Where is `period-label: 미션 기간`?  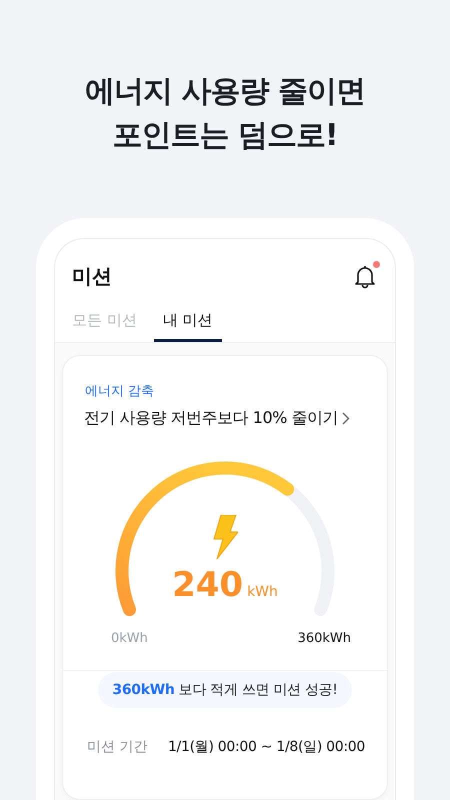
period-label: 미션 기간 is located at coordinates (117, 747).